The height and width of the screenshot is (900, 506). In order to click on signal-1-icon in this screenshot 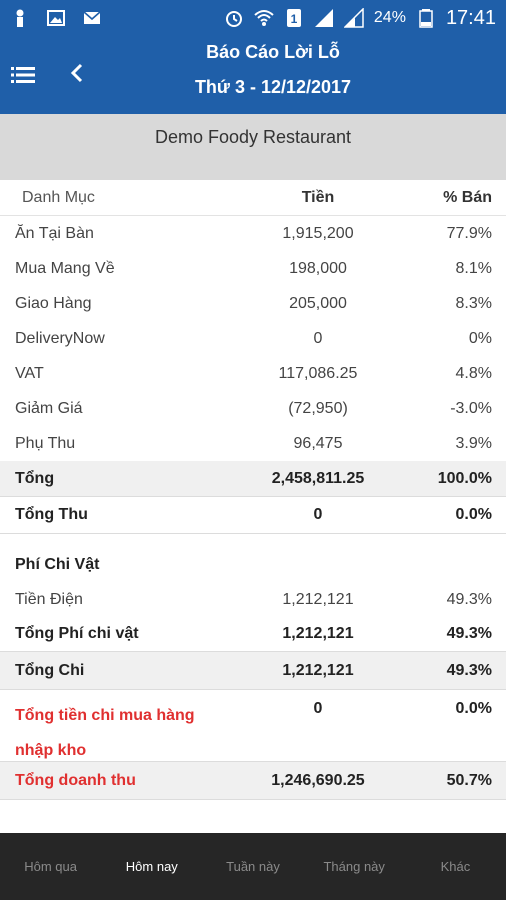, I will do `click(324, 18)`.